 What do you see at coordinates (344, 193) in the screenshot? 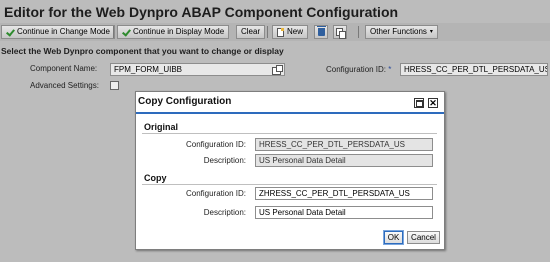
I see `copy-config-id-input: ZHRESS_CC_PER_DTL_PERSDATA_US` at bounding box center [344, 193].